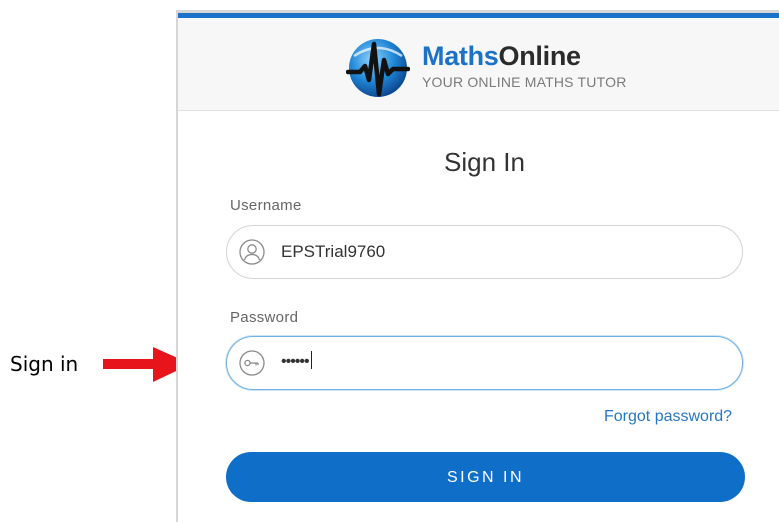  I want to click on key-icon, so click(252, 363).